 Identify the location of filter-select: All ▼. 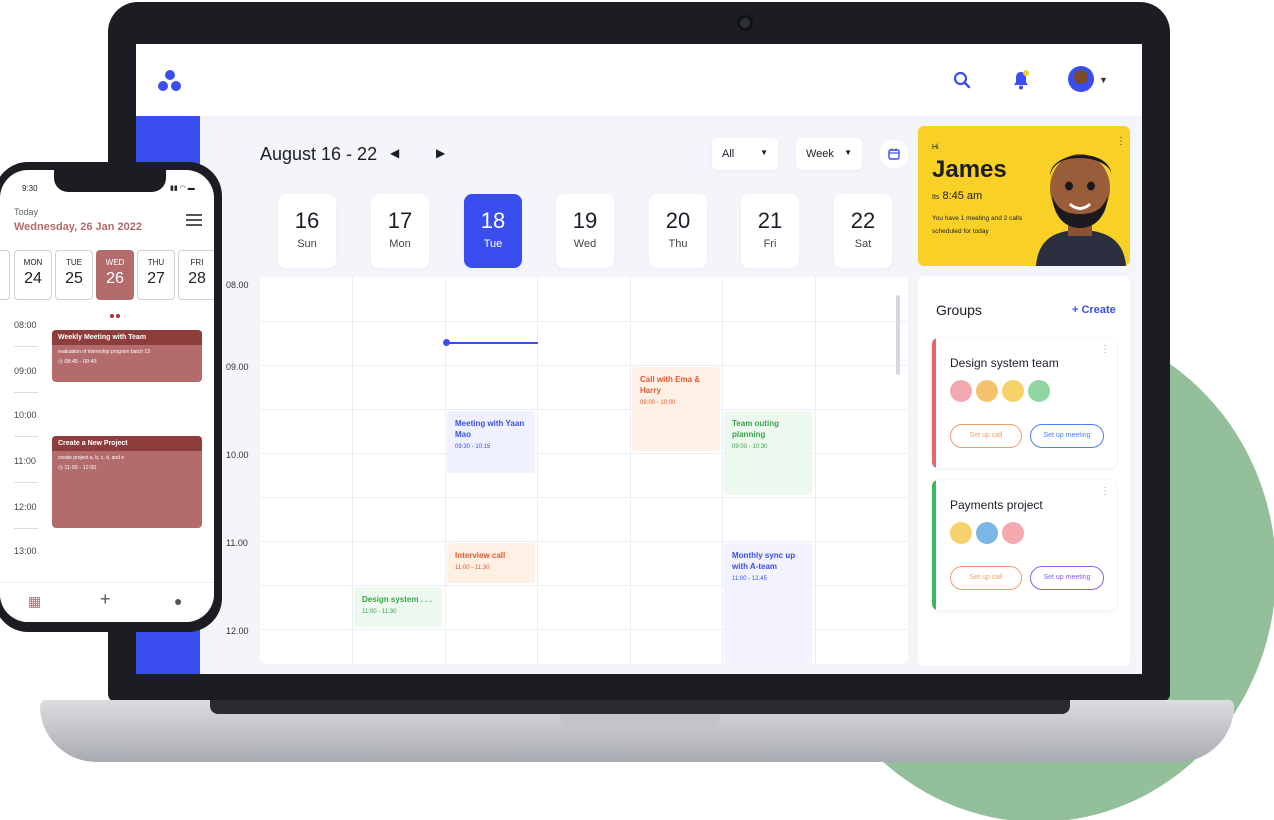
(745, 154).